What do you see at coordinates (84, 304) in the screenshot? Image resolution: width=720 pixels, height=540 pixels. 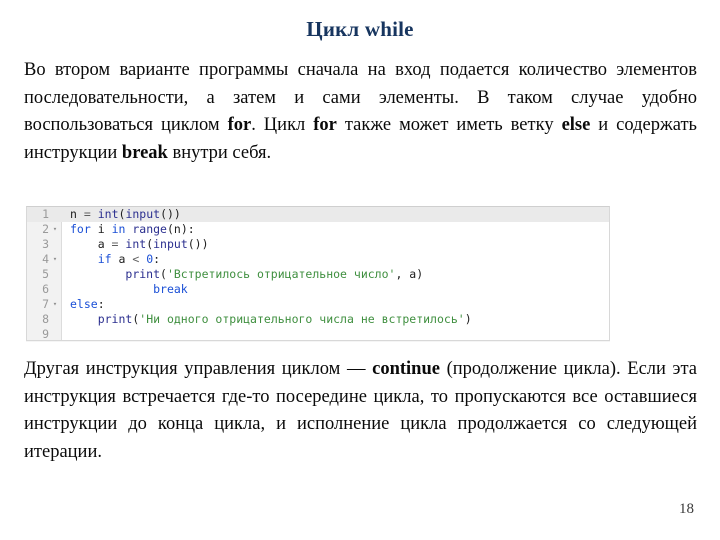 I see `code-token: else` at bounding box center [84, 304].